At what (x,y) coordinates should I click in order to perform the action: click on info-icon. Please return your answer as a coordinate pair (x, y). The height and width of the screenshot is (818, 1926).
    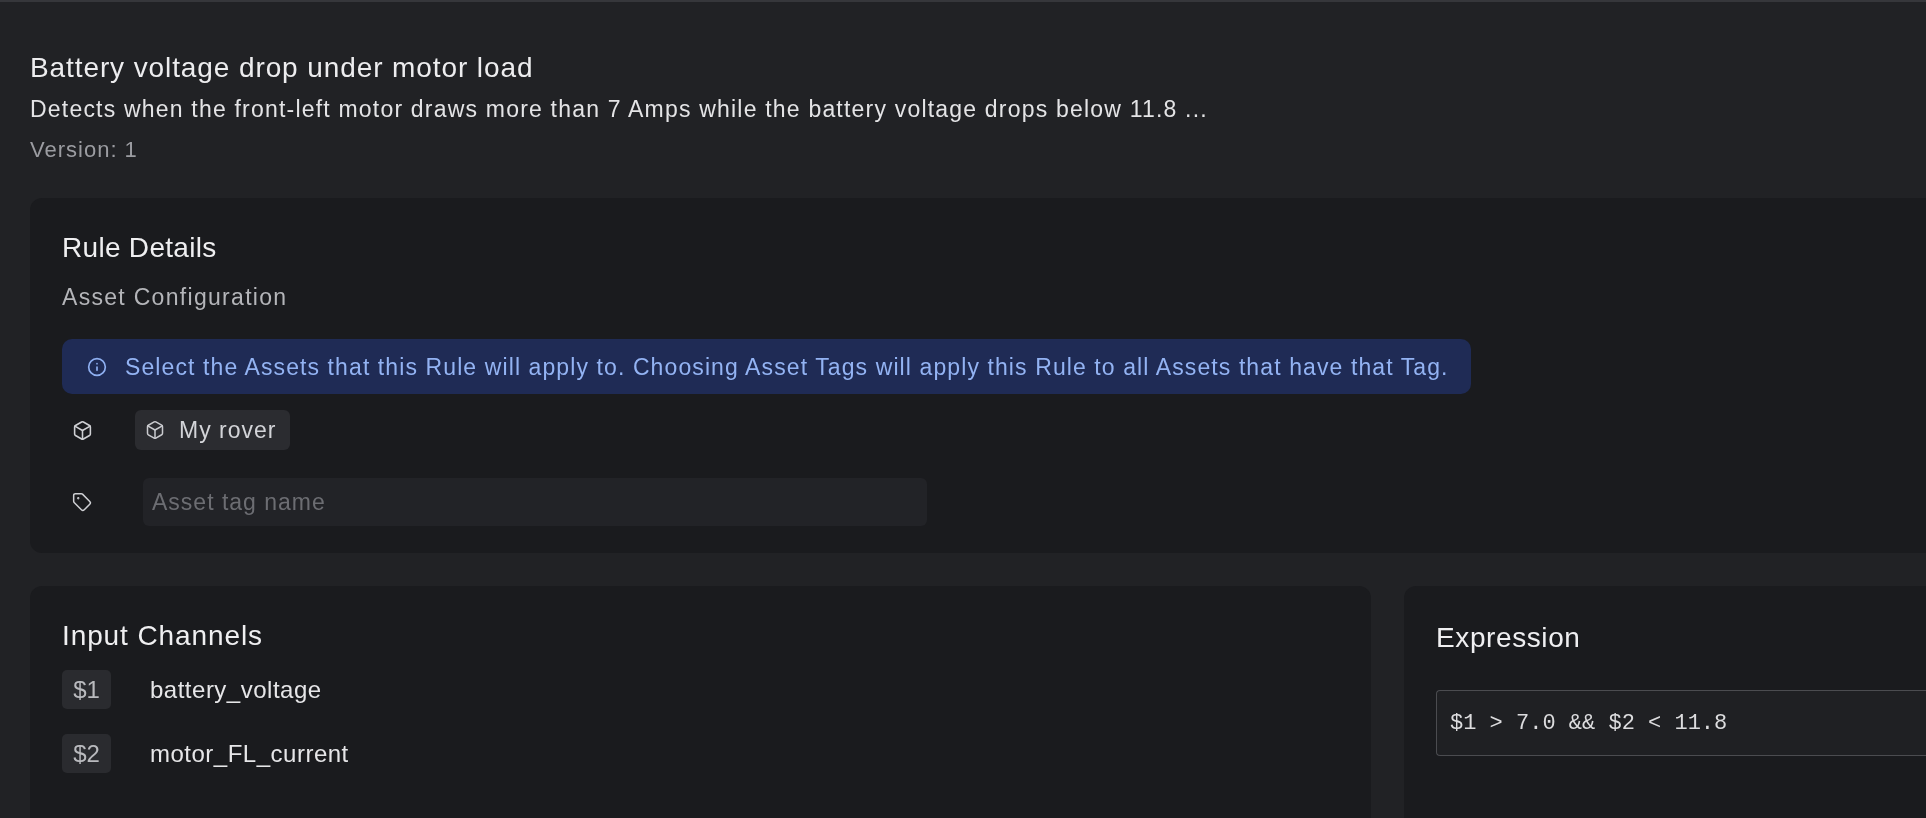
    Looking at the image, I should click on (97, 366).